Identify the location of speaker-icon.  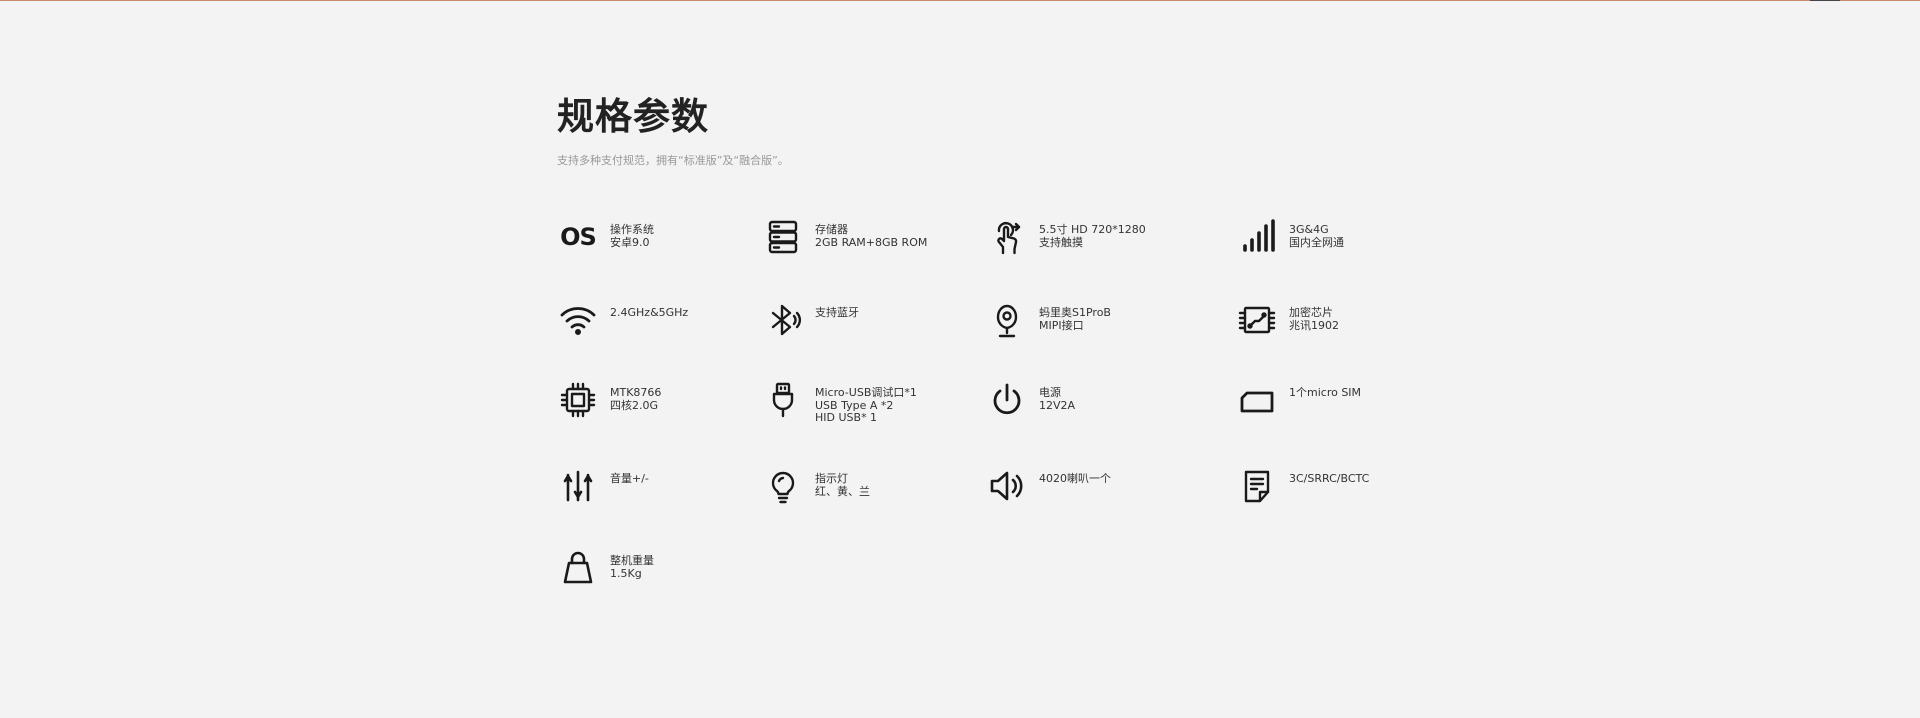
(1007, 486).